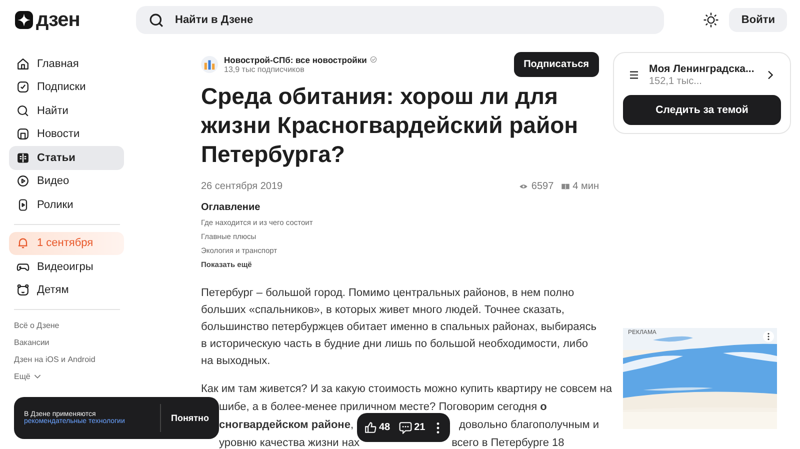  What do you see at coordinates (23, 290) in the screenshot?
I see `bear-face-icon` at bounding box center [23, 290].